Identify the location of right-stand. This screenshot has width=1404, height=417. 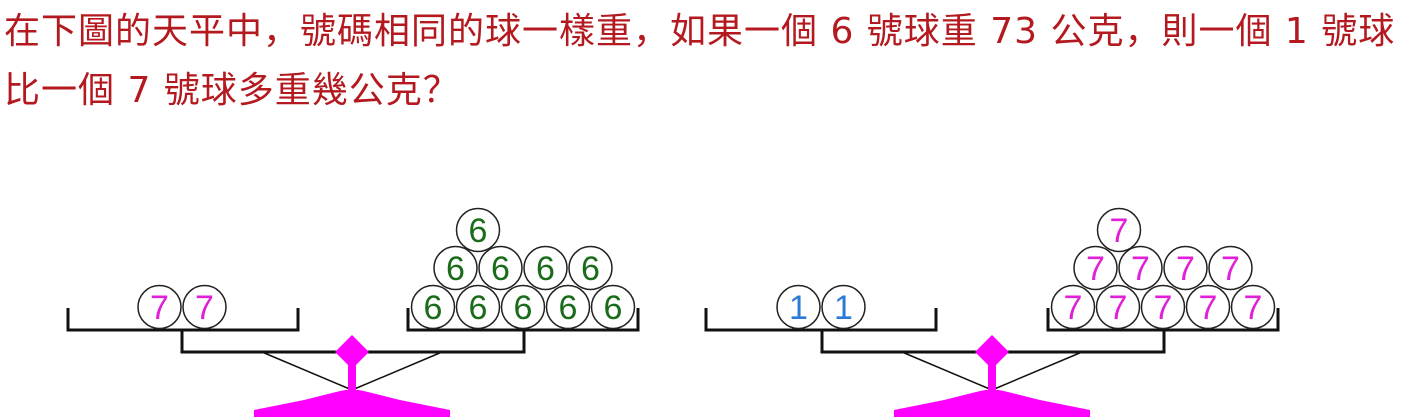
(992, 376).